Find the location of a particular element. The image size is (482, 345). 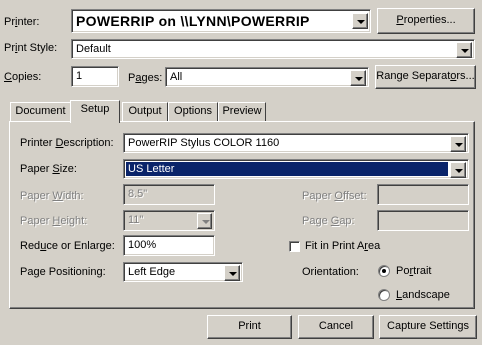

copies-input: 1 is located at coordinates (95, 76).